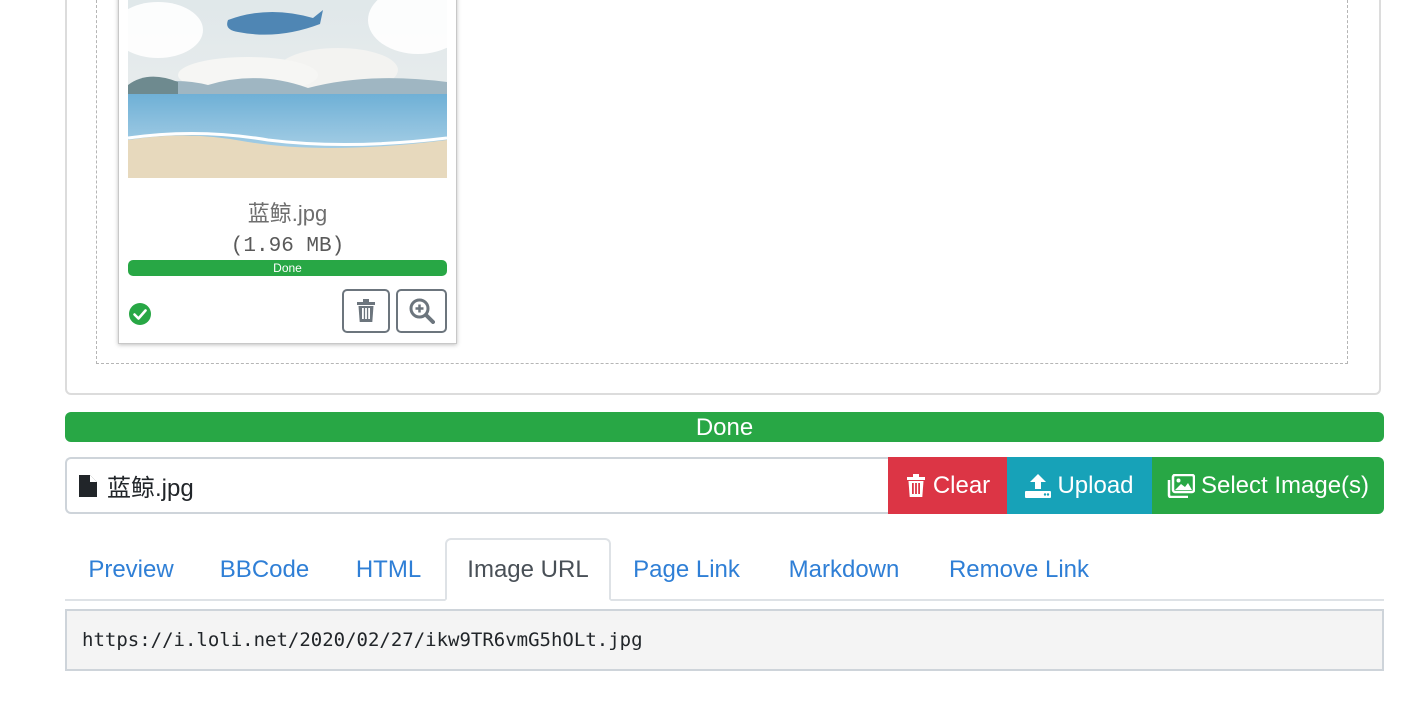 The image size is (1423, 701). What do you see at coordinates (961, 485) in the screenshot?
I see `clear-button-label: Clear` at bounding box center [961, 485].